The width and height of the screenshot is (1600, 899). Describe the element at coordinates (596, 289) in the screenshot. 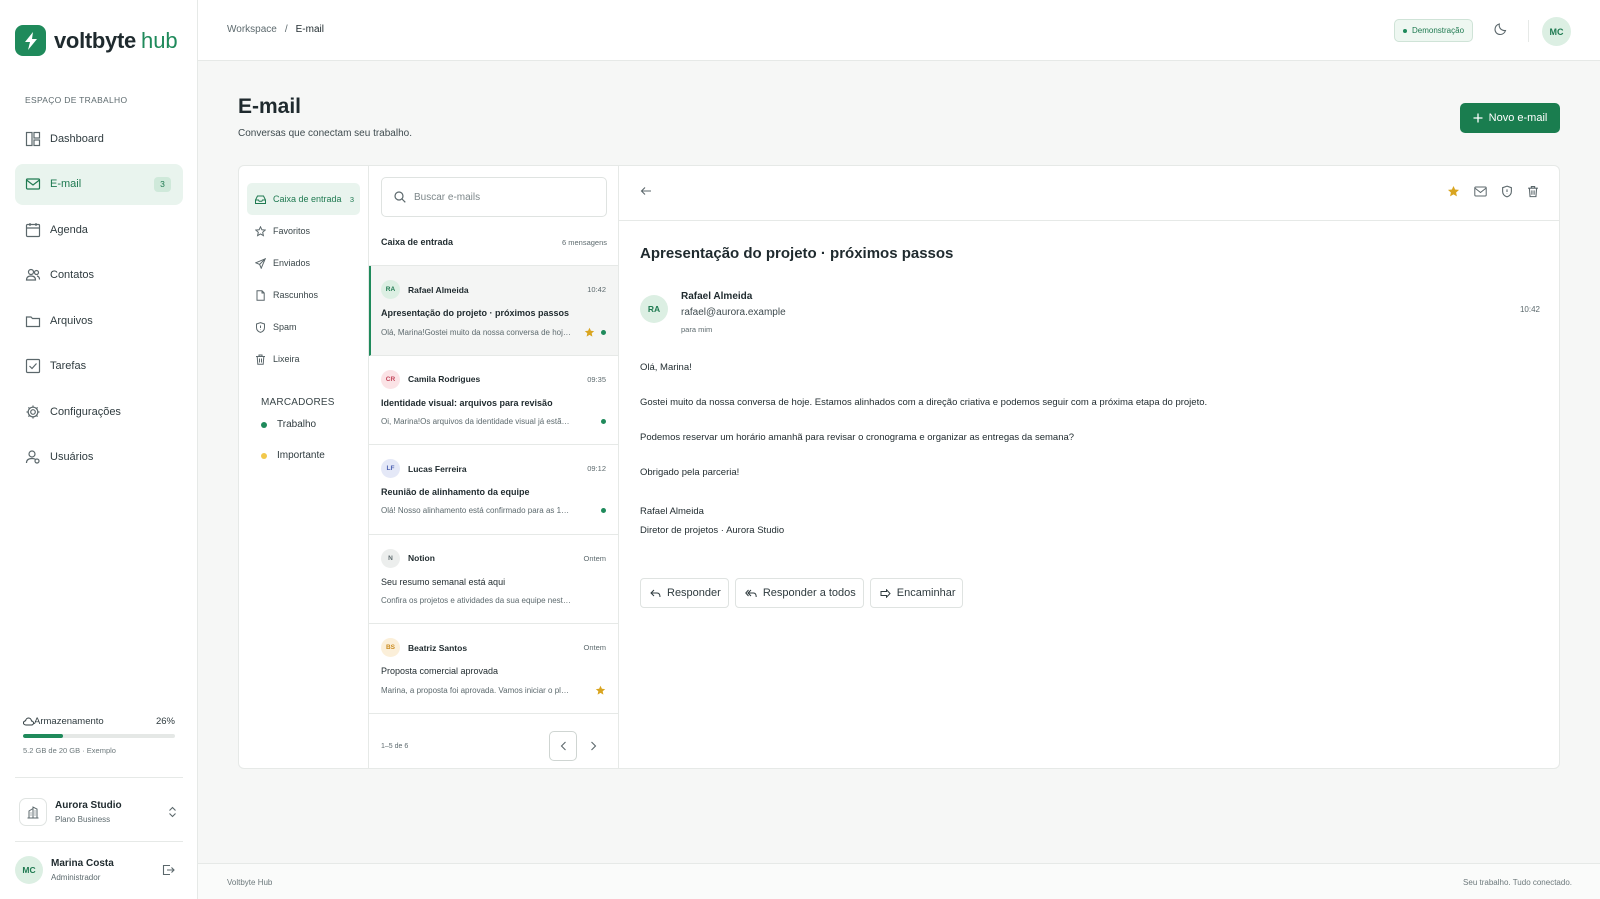

I see `message-time: 10:42` at that location.